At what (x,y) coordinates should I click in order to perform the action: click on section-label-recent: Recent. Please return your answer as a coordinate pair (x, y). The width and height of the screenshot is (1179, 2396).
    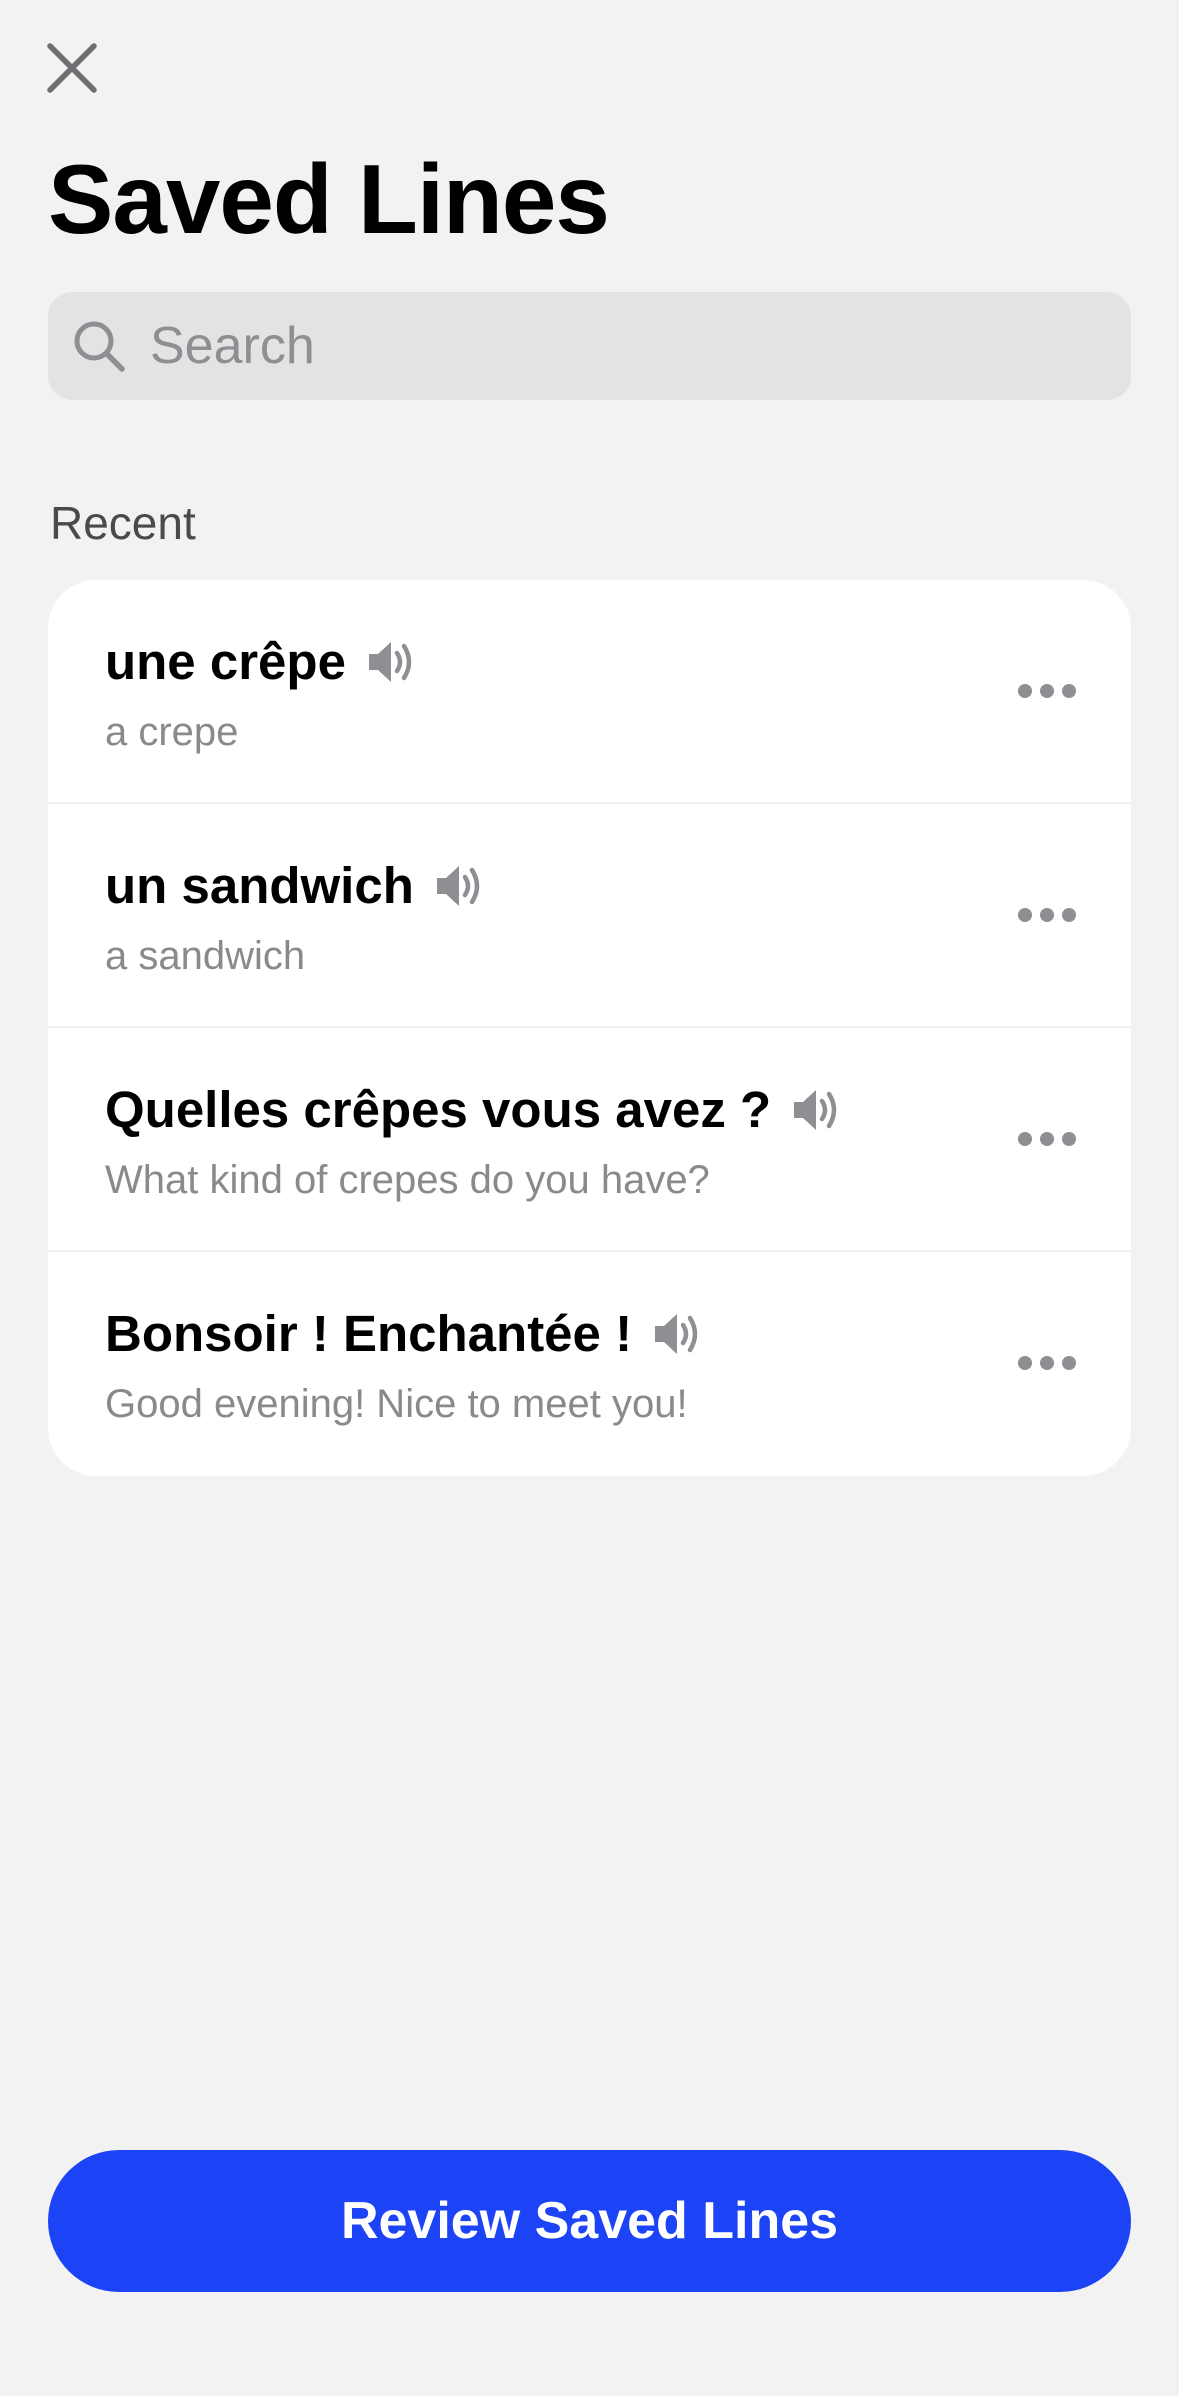
    Looking at the image, I should click on (123, 523).